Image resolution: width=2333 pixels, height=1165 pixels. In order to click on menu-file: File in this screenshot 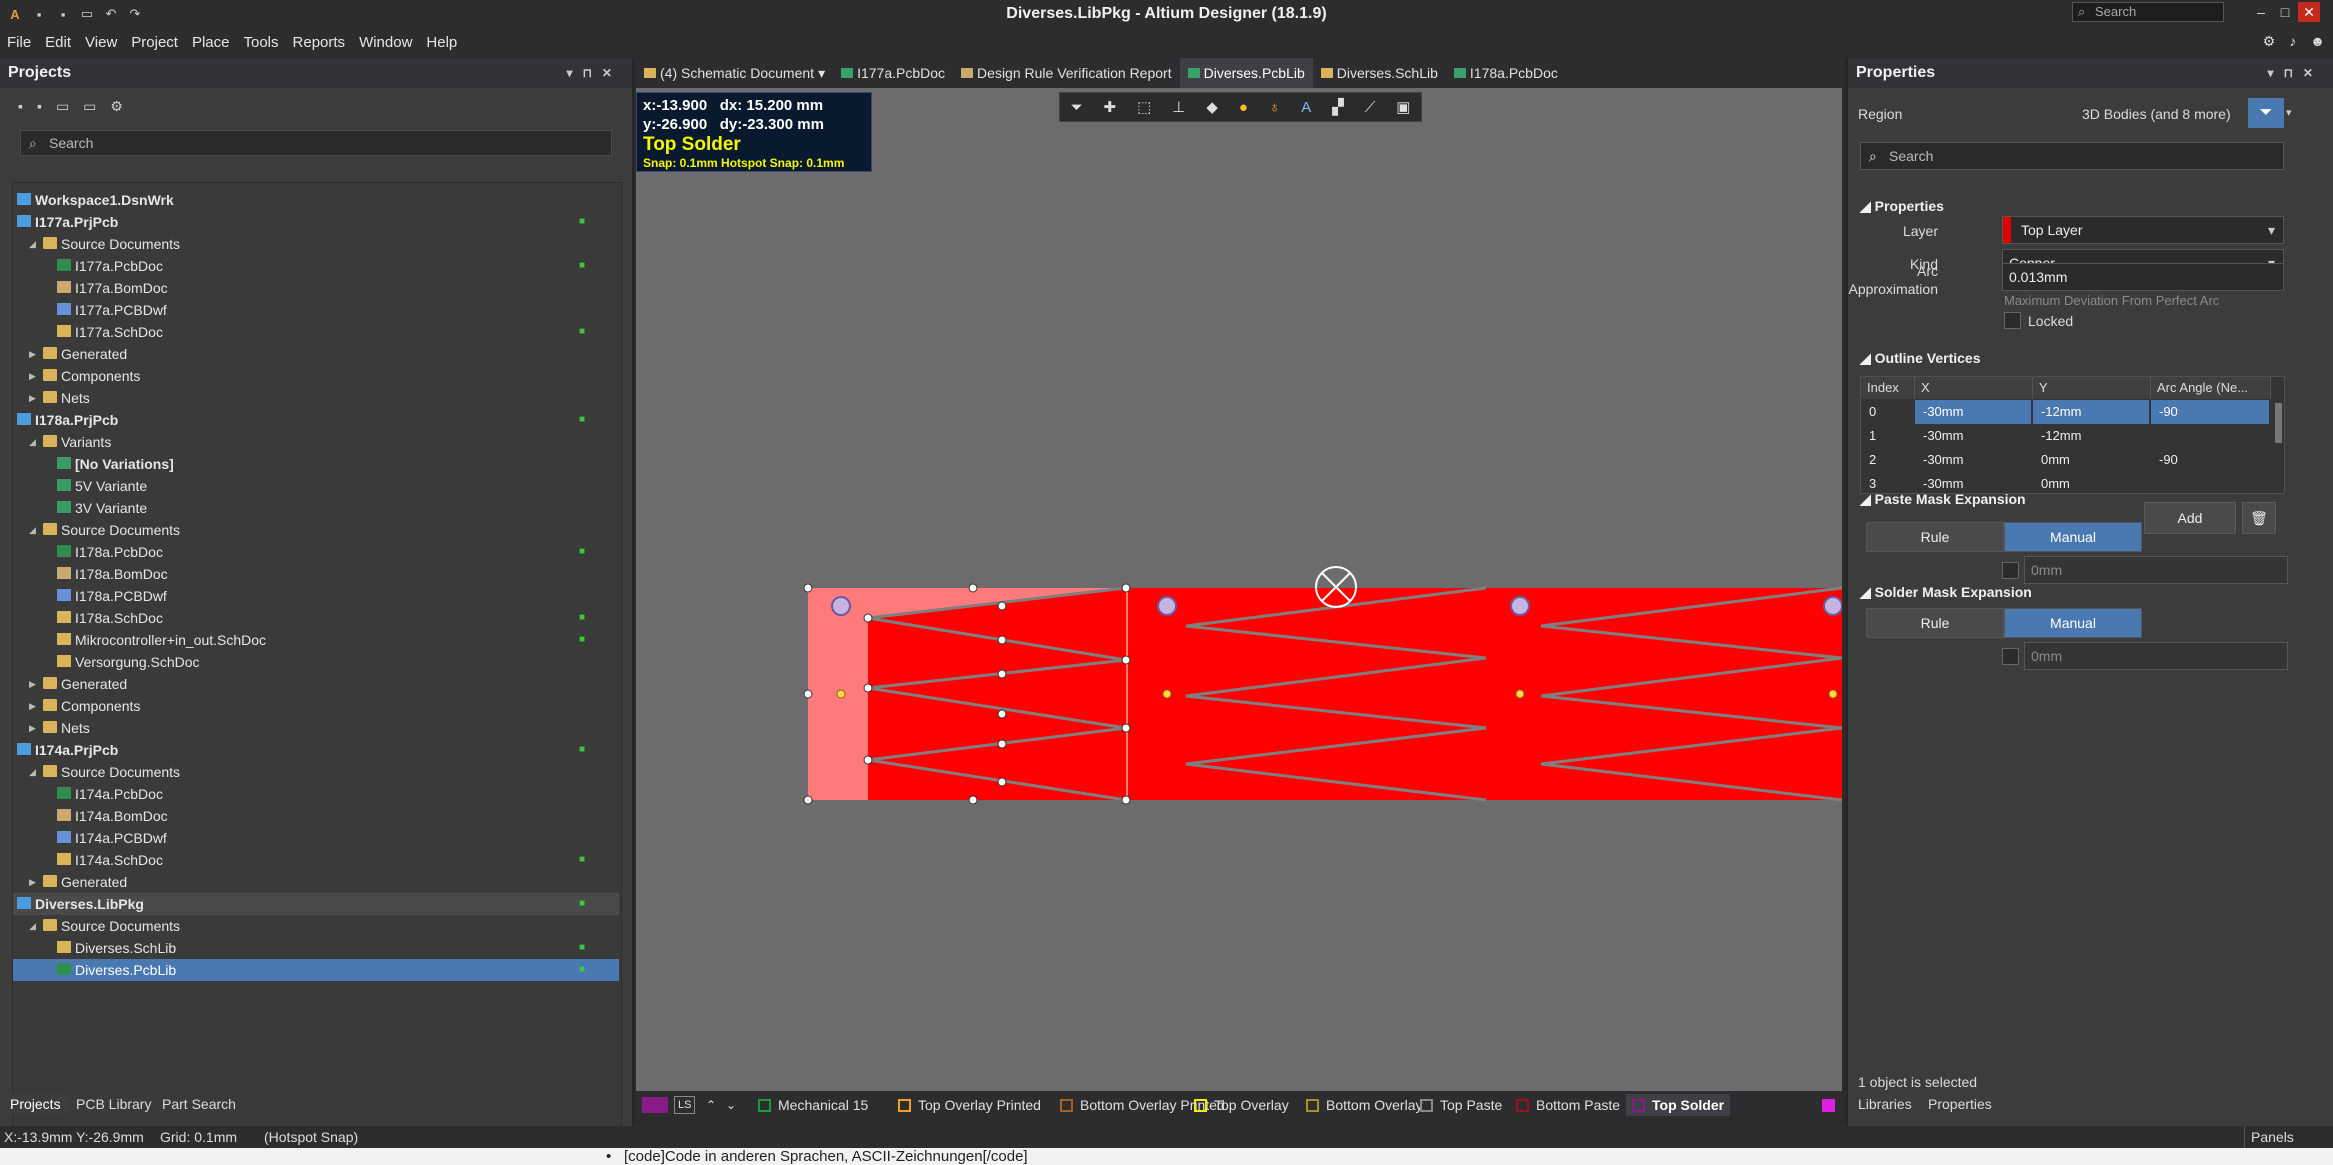, I will do `click(19, 42)`.